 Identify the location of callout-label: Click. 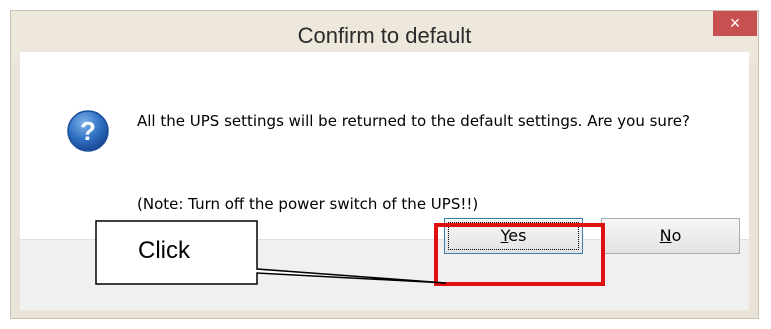
(164, 250).